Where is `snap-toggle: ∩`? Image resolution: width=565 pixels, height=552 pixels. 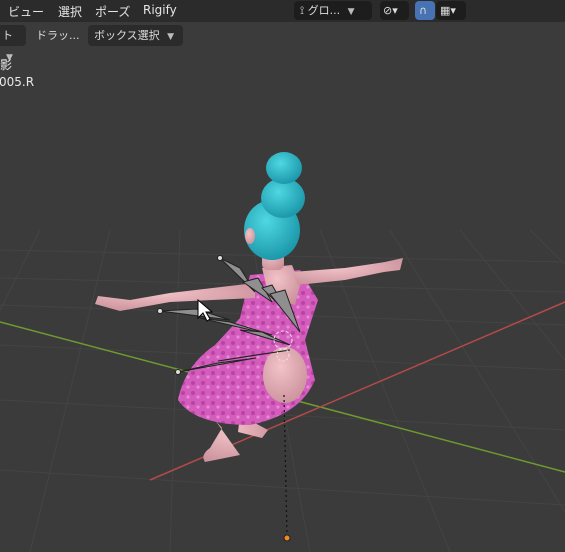
snap-toggle: ∩ is located at coordinates (425, 10).